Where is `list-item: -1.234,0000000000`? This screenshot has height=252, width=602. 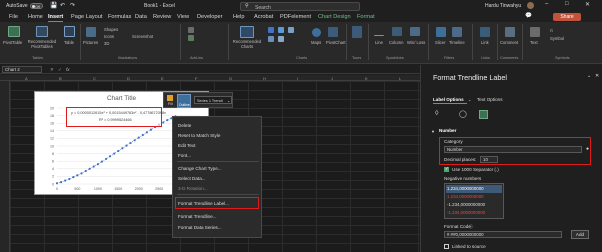
list-item: -1.234,0000000000 is located at coordinates (466, 212).